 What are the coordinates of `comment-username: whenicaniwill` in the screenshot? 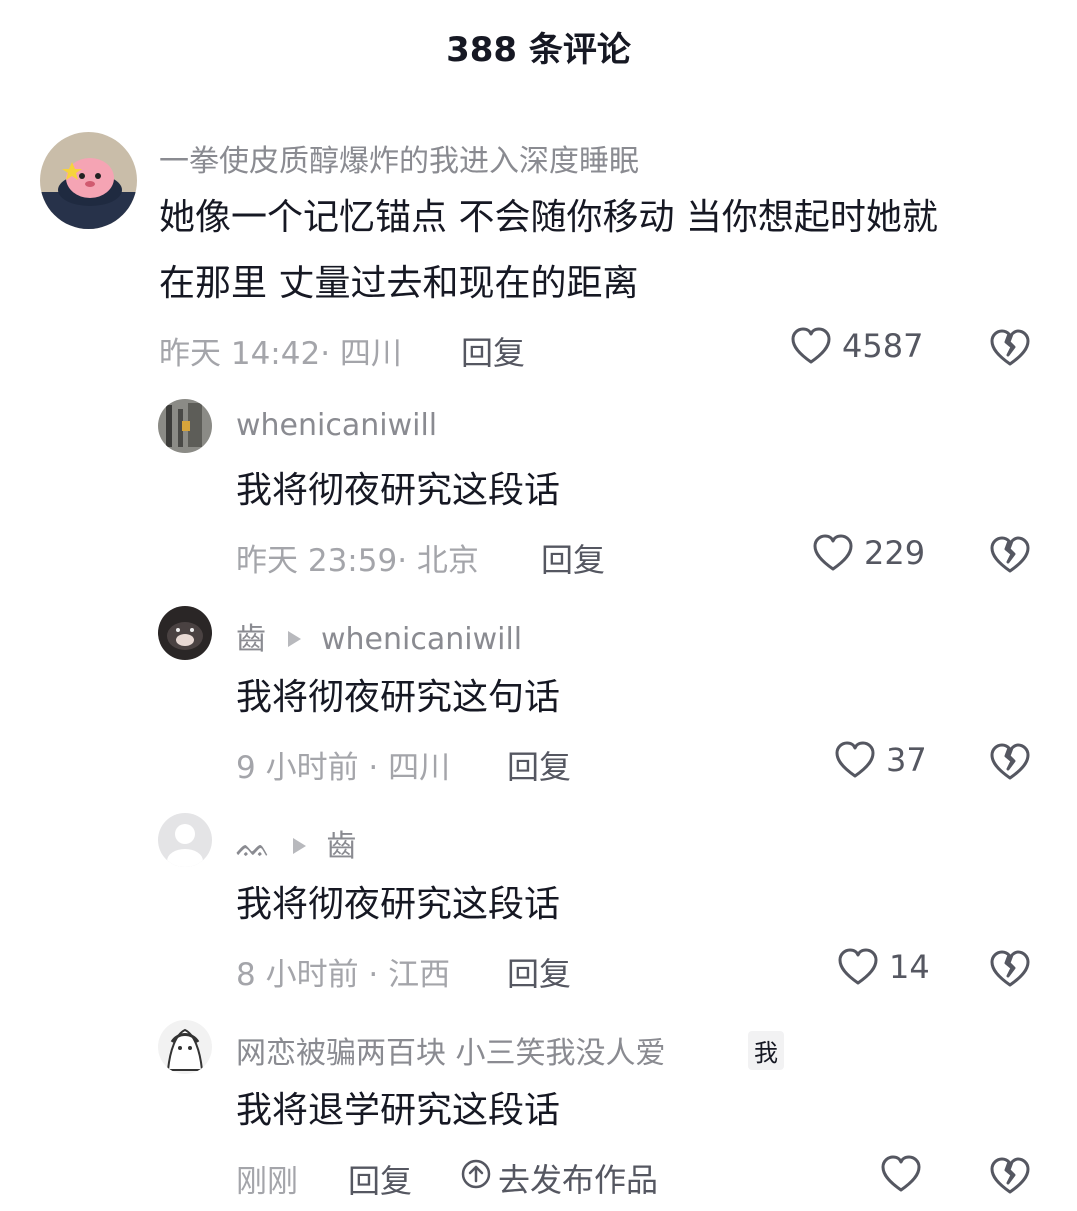 It's located at (336, 425).